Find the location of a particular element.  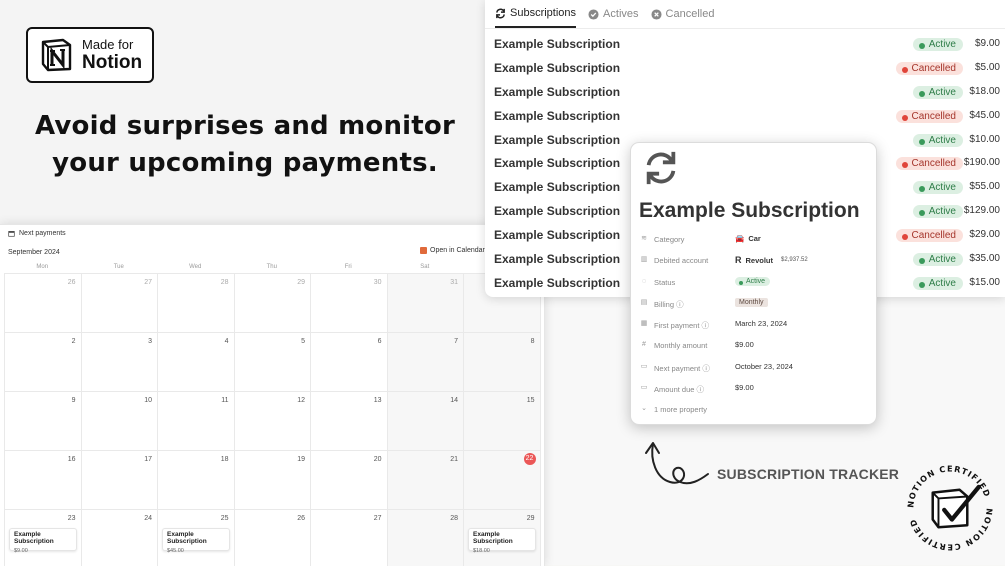

date-number: 27 is located at coordinates (377, 518).